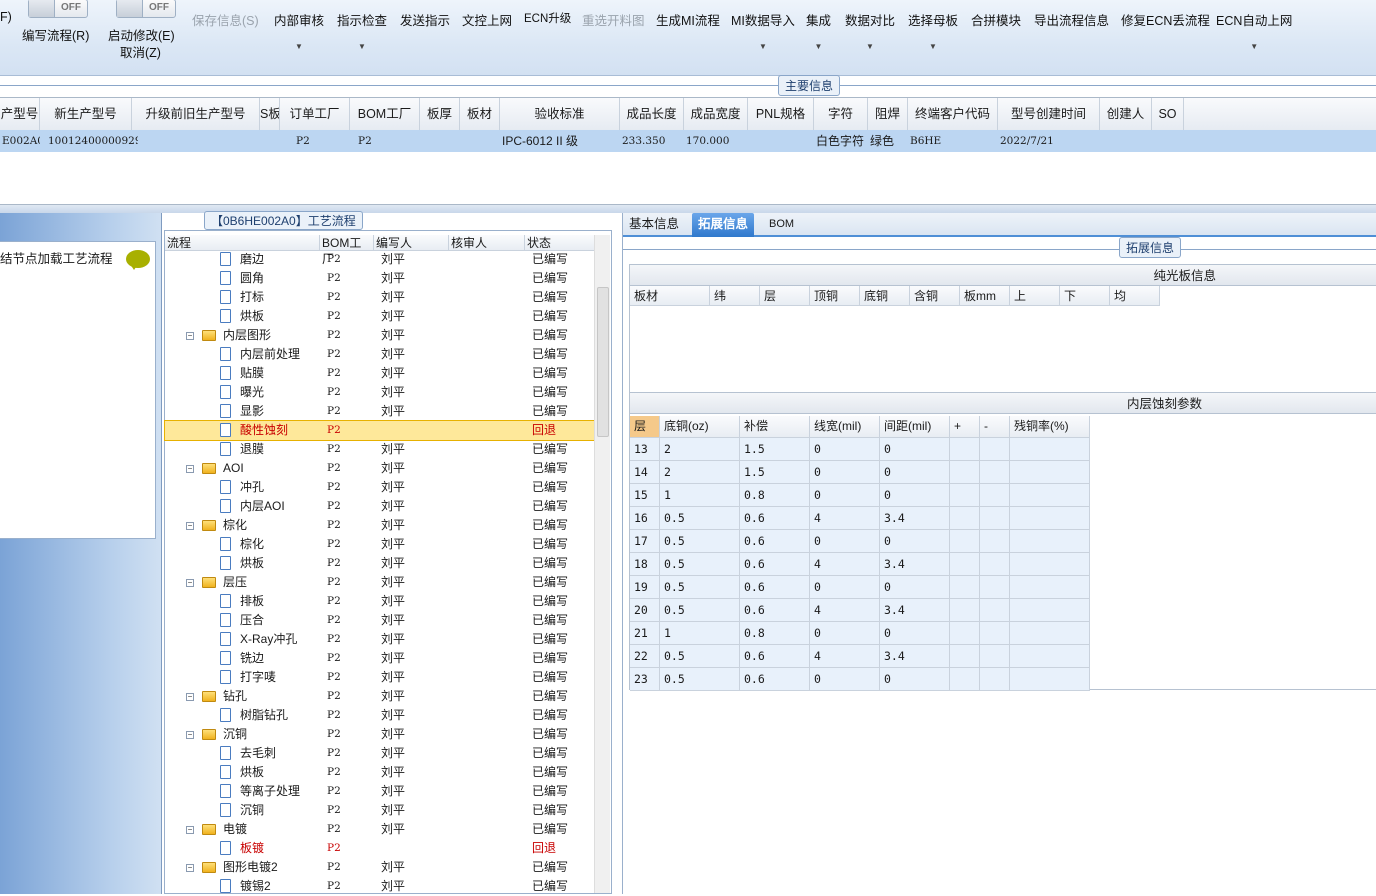 Image resolution: width=1376 pixels, height=896 pixels. Describe the element at coordinates (818, 30) in the screenshot. I see `integrate-button: 集成 ▼` at that location.